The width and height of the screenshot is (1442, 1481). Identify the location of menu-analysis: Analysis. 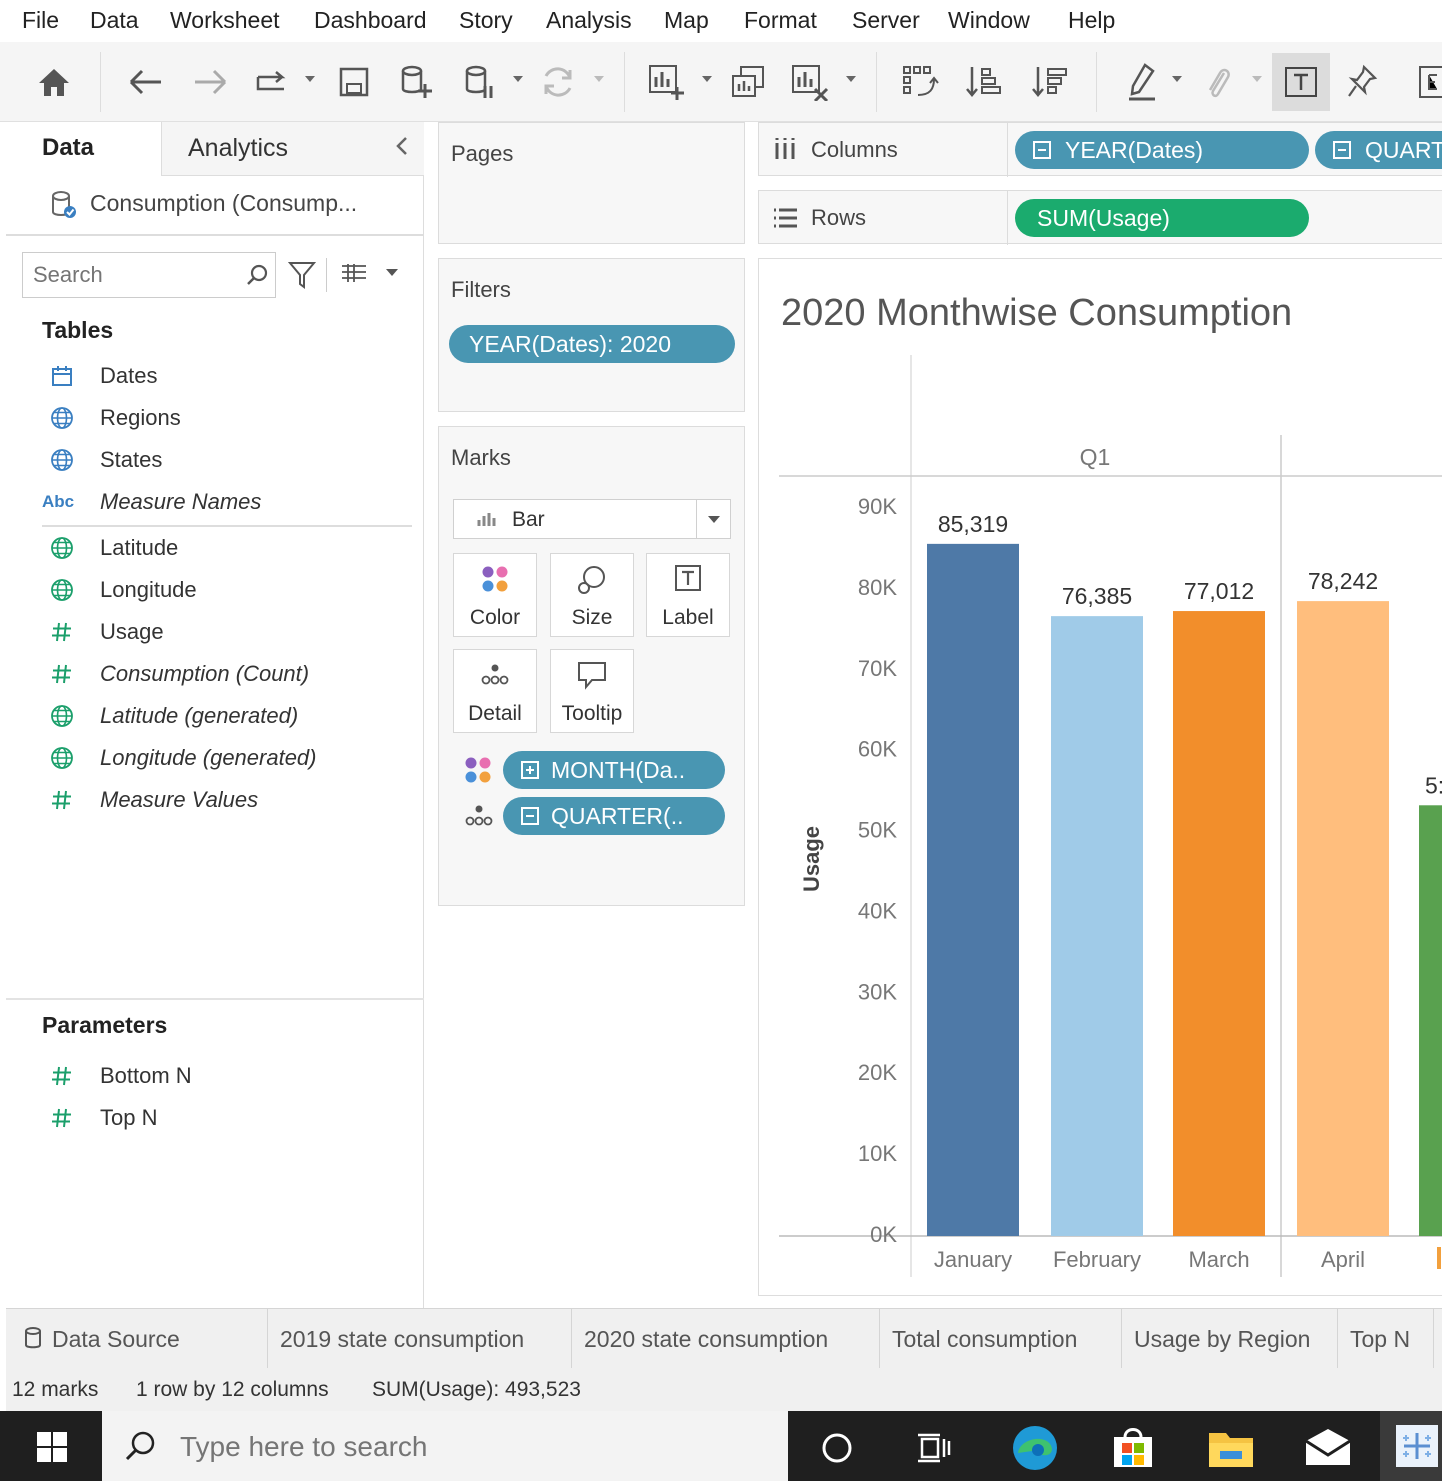
(589, 20).